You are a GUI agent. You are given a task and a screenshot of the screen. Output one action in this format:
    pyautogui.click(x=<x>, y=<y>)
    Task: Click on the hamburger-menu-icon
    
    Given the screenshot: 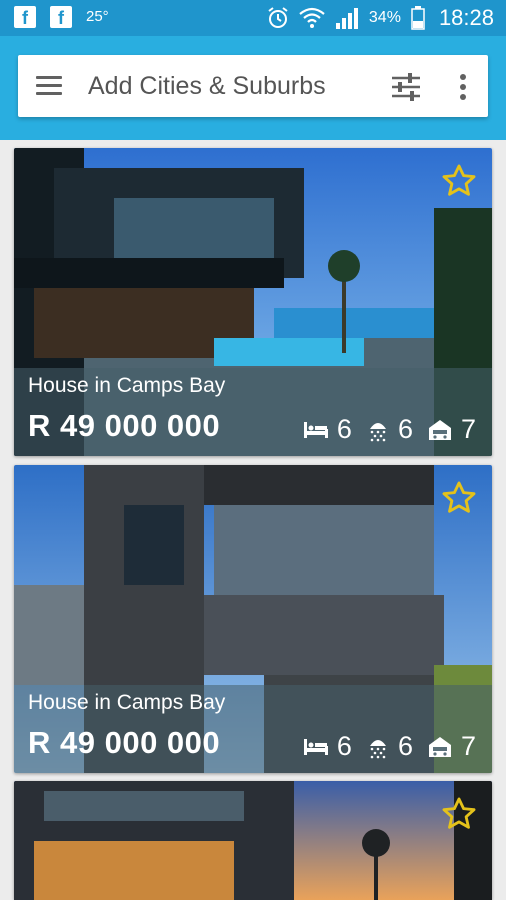 What is the action you would take?
    pyautogui.click(x=49, y=86)
    